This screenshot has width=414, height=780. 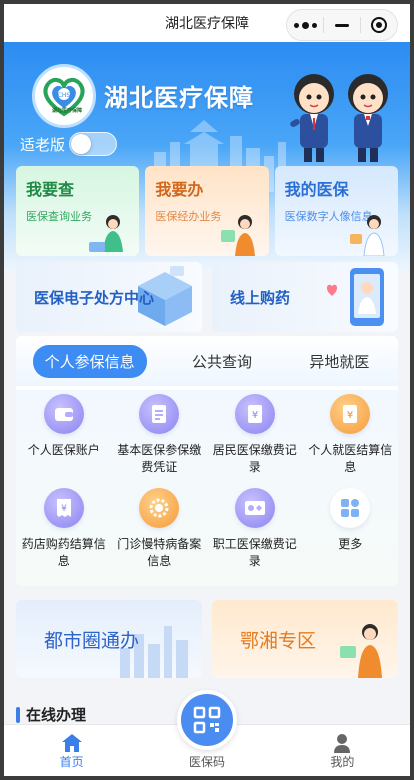 What do you see at coordinates (64, 535) in the screenshot?
I see `service-item-pharmacy-settlement: ¥ 药店购药结算信息` at bounding box center [64, 535].